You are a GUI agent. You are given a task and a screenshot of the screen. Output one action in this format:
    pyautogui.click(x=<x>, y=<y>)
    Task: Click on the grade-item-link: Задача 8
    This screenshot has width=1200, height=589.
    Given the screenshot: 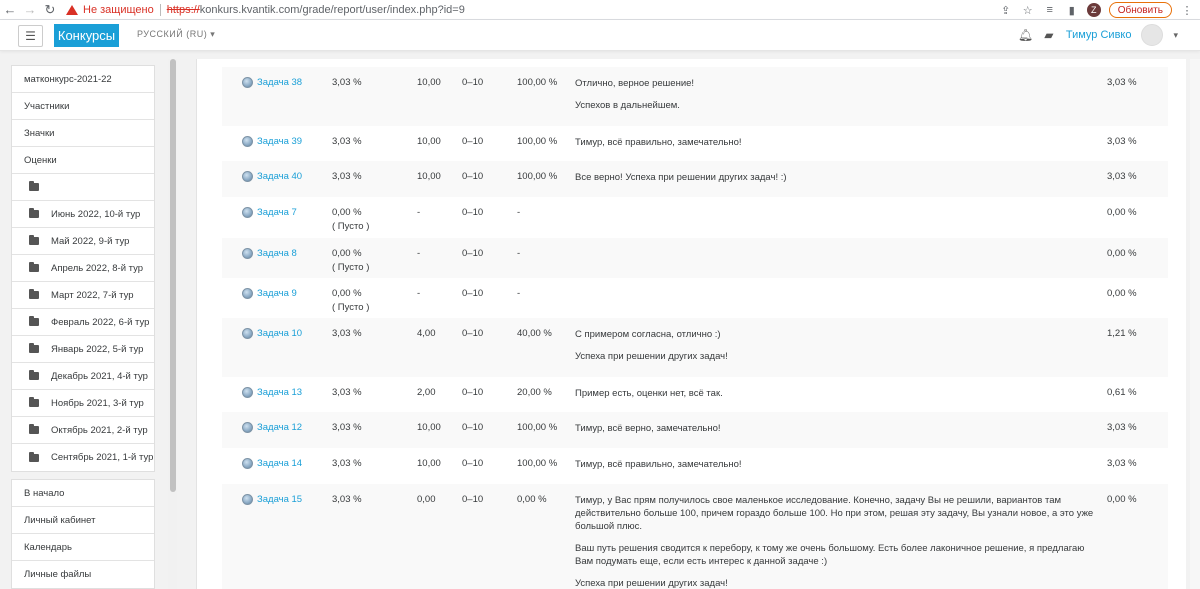 What is the action you would take?
    pyautogui.click(x=277, y=253)
    